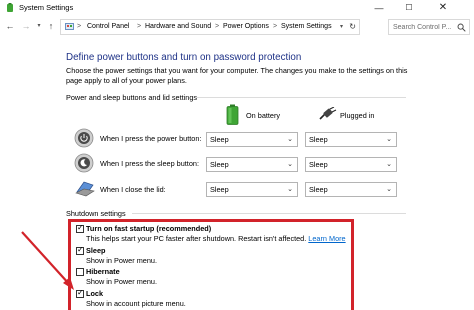 The height and width of the screenshot is (310, 474). I want to click on breadcrumb-power-options: Power Options, so click(246, 26).